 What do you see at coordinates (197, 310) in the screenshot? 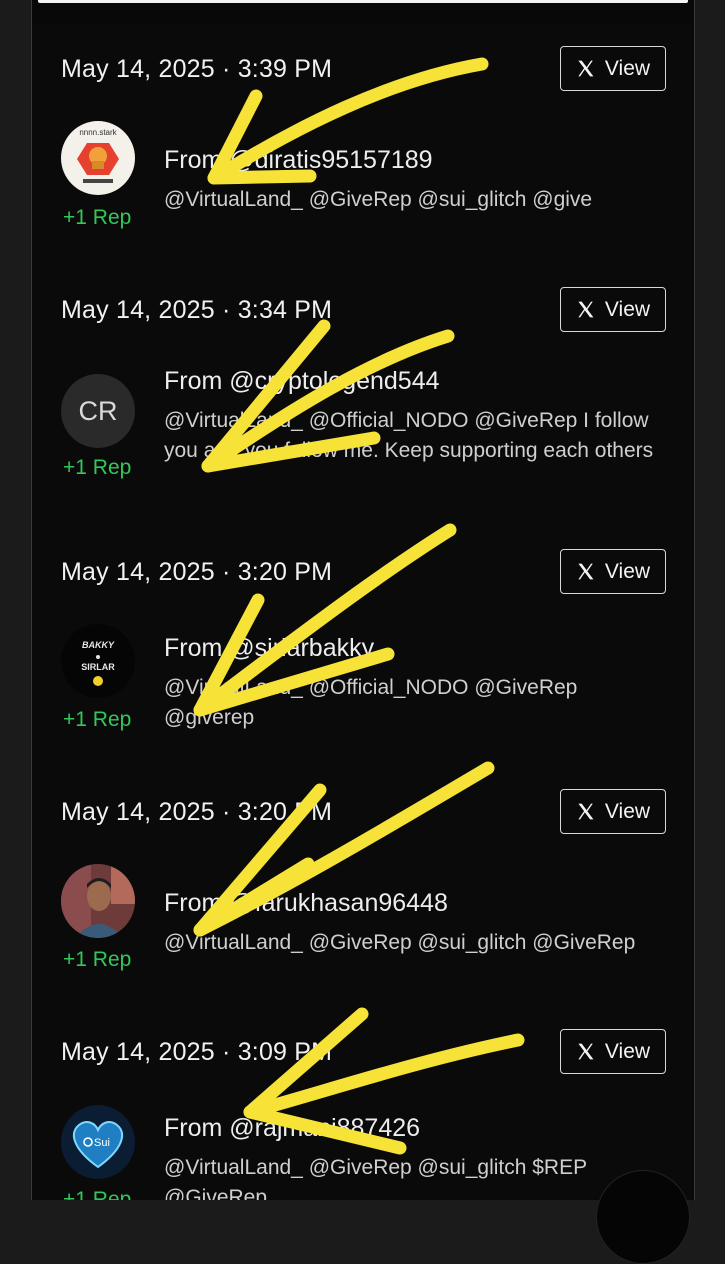
I see `entry-date: May 14, 2025 · 3:34 PM` at bounding box center [197, 310].